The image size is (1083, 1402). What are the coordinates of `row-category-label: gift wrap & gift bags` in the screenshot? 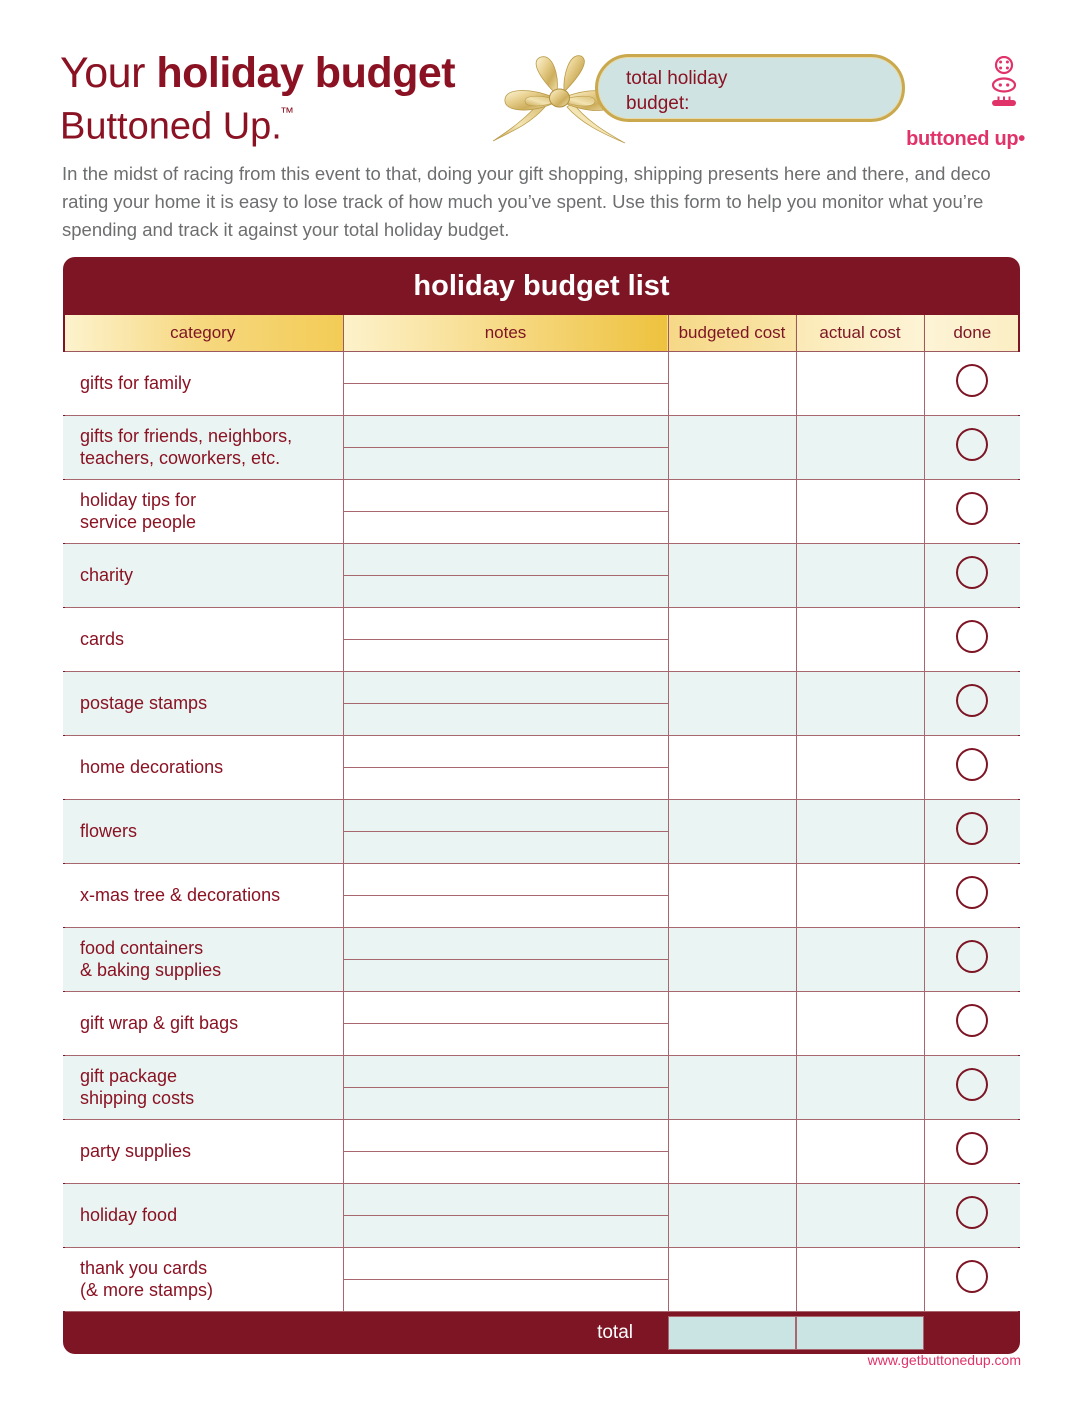 It's located at (203, 1023).